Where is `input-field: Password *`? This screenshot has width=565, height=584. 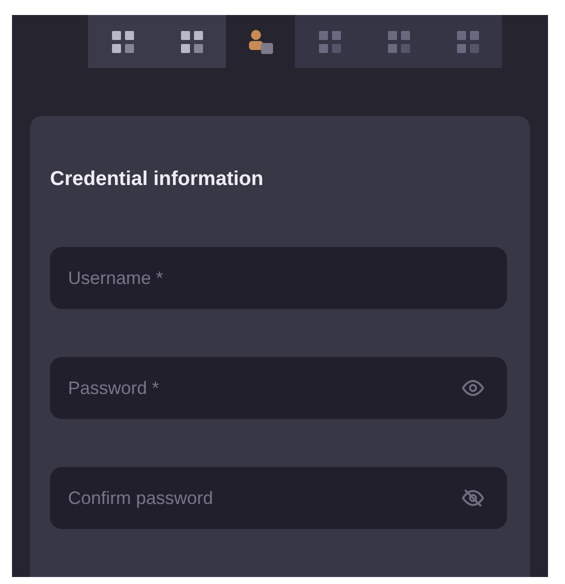 input-field: Password * is located at coordinates (278, 388).